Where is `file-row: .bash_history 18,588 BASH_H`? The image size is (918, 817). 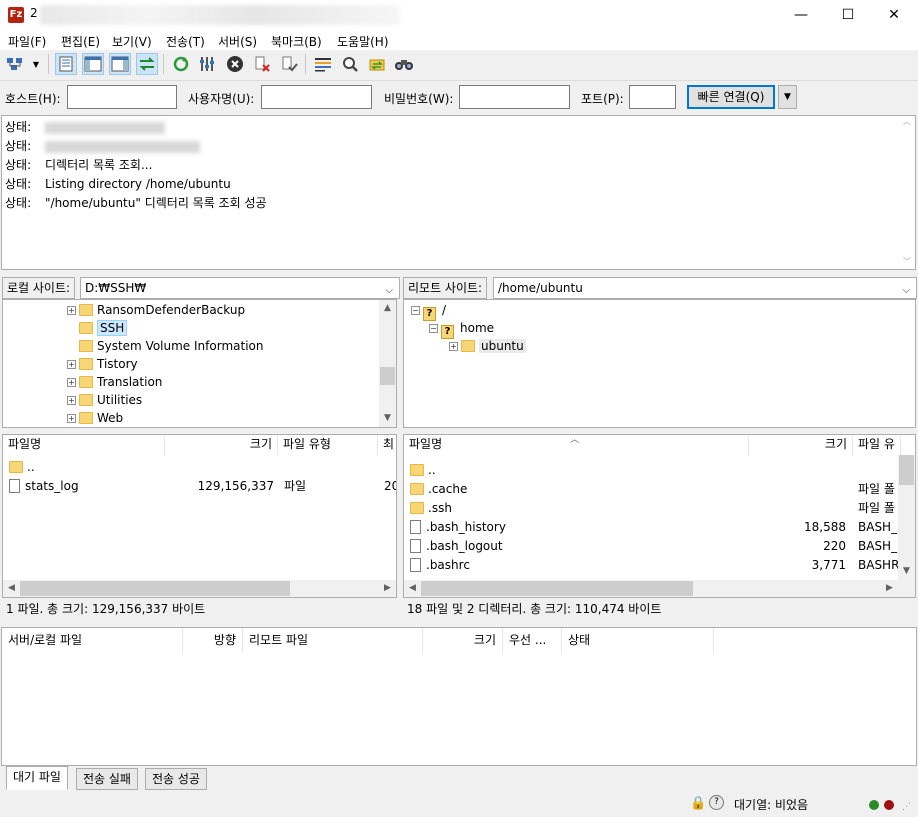 file-row: .bash_history 18,588 BASH_H is located at coordinates (652, 527).